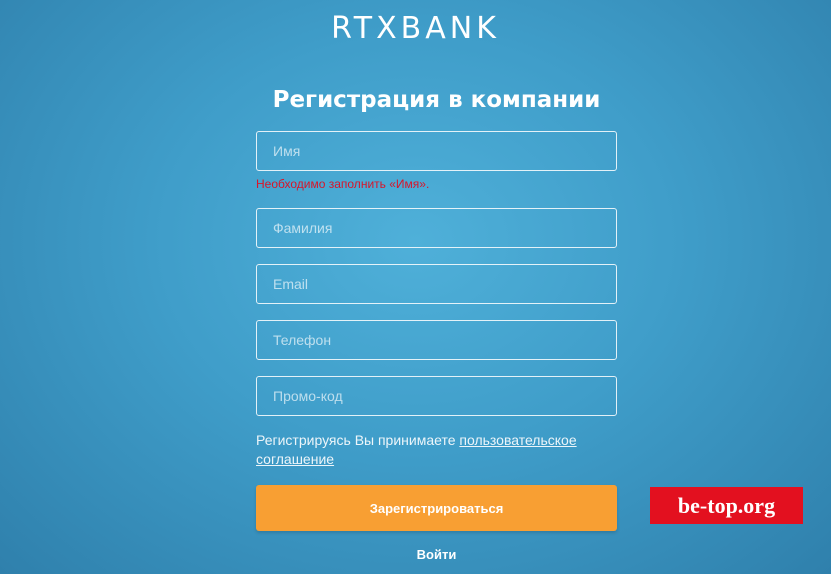 The image size is (831, 574). What do you see at coordinates (436, 284) in the screenshot?
I see `email-input` at bounding box center [436, 284].